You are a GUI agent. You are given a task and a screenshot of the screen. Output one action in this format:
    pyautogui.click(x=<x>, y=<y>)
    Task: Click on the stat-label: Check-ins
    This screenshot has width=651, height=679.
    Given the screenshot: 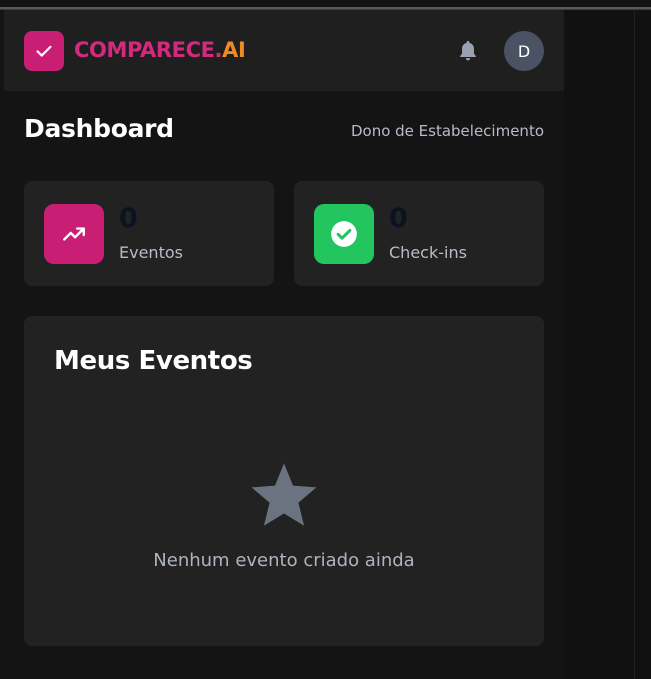 What is the action you would take?
    pyautogui.click(x=428, y=252)
    